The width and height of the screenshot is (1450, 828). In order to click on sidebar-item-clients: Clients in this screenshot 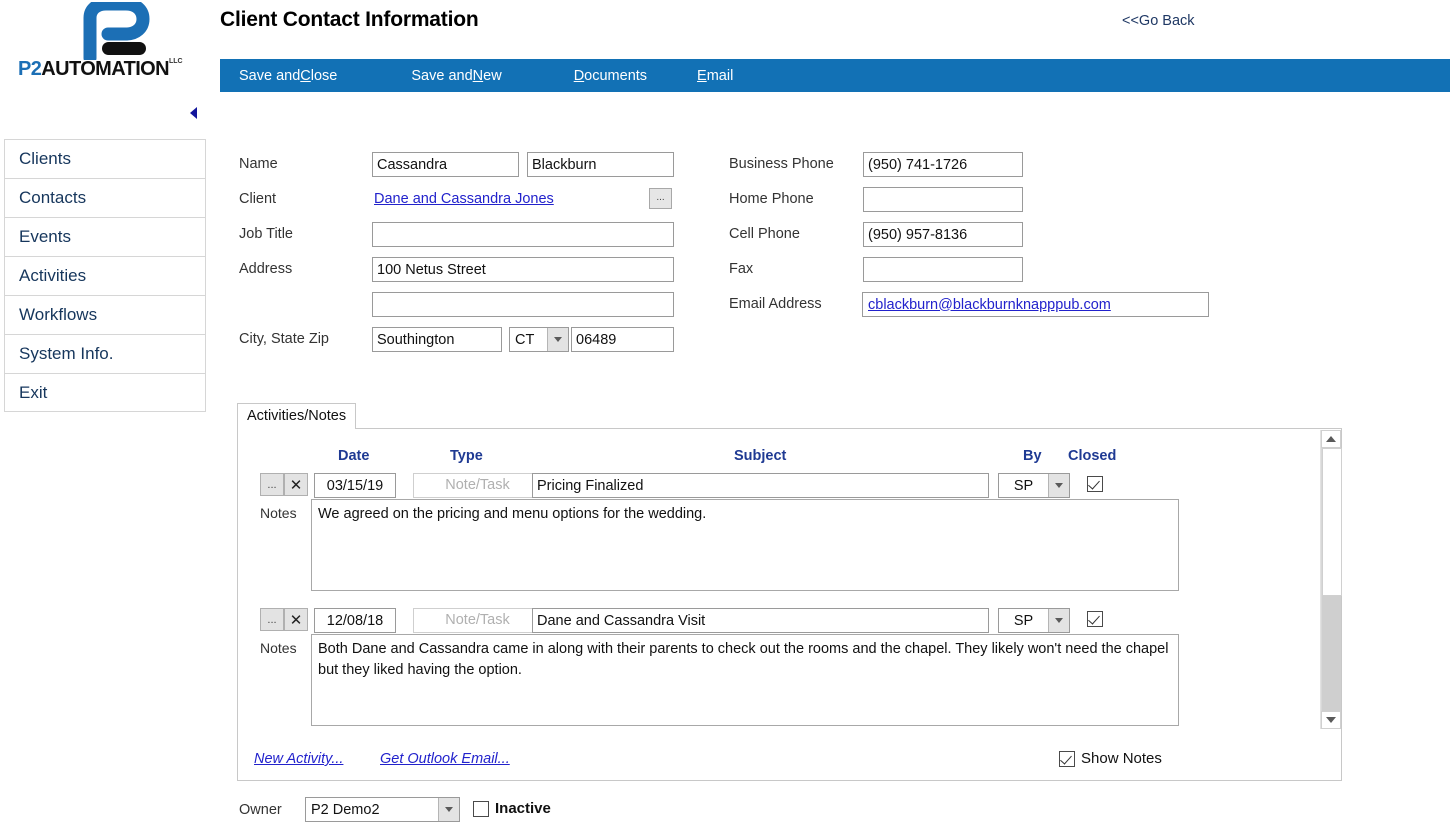, I will do `click(105, 158)`.